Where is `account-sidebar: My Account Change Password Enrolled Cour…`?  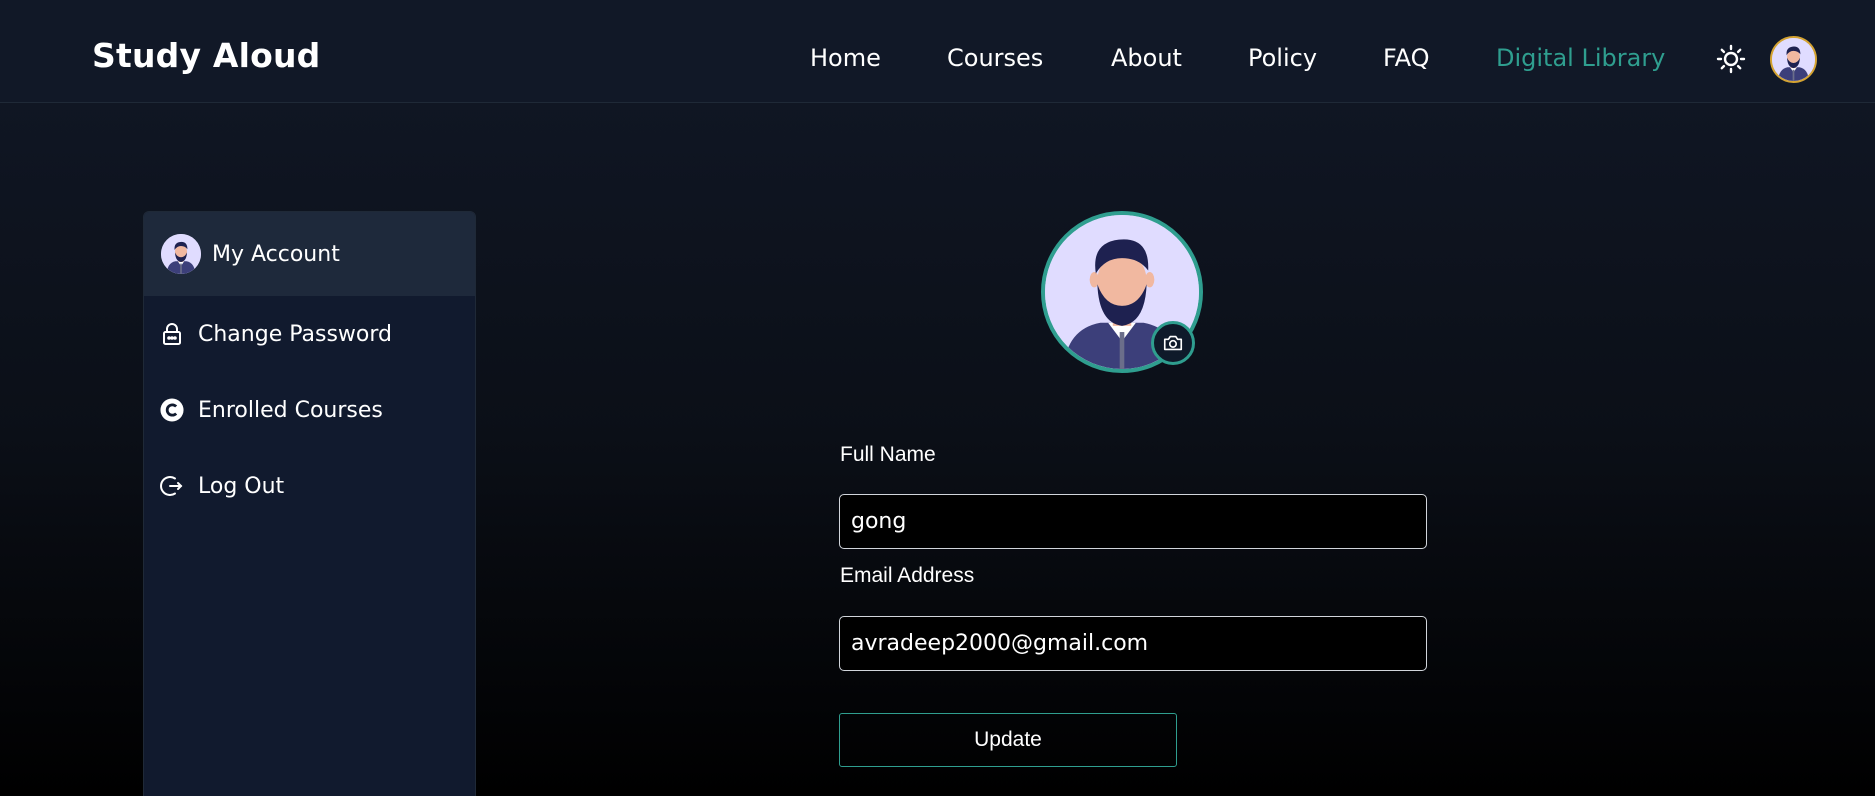 account-sidebar: My Account Change Password Enrolled Cour… is located at coordinates (309, 503).